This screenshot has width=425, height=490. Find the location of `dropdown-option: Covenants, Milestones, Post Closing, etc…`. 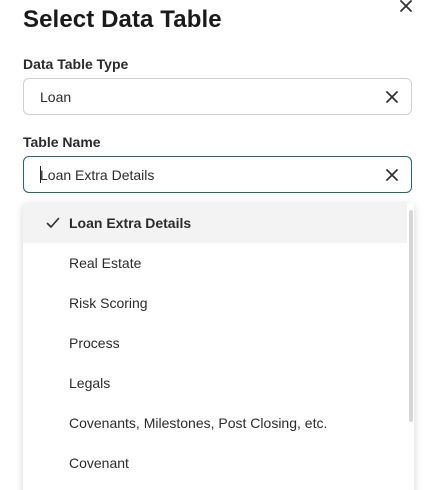

dropdown-option: Covenants, Milestones, Post Closing, etc… is located at coordinates (215, 423).